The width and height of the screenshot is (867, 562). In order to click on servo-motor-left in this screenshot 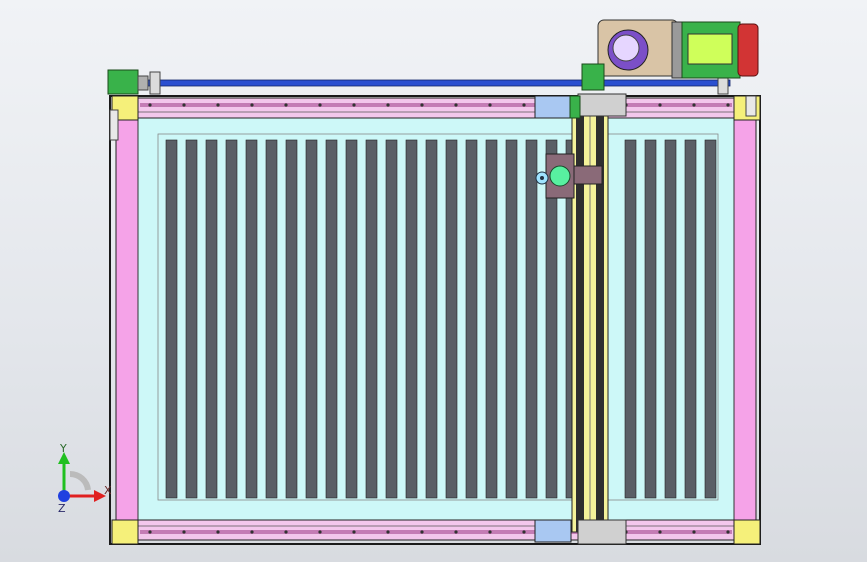, I will do `click(128, 82)`.